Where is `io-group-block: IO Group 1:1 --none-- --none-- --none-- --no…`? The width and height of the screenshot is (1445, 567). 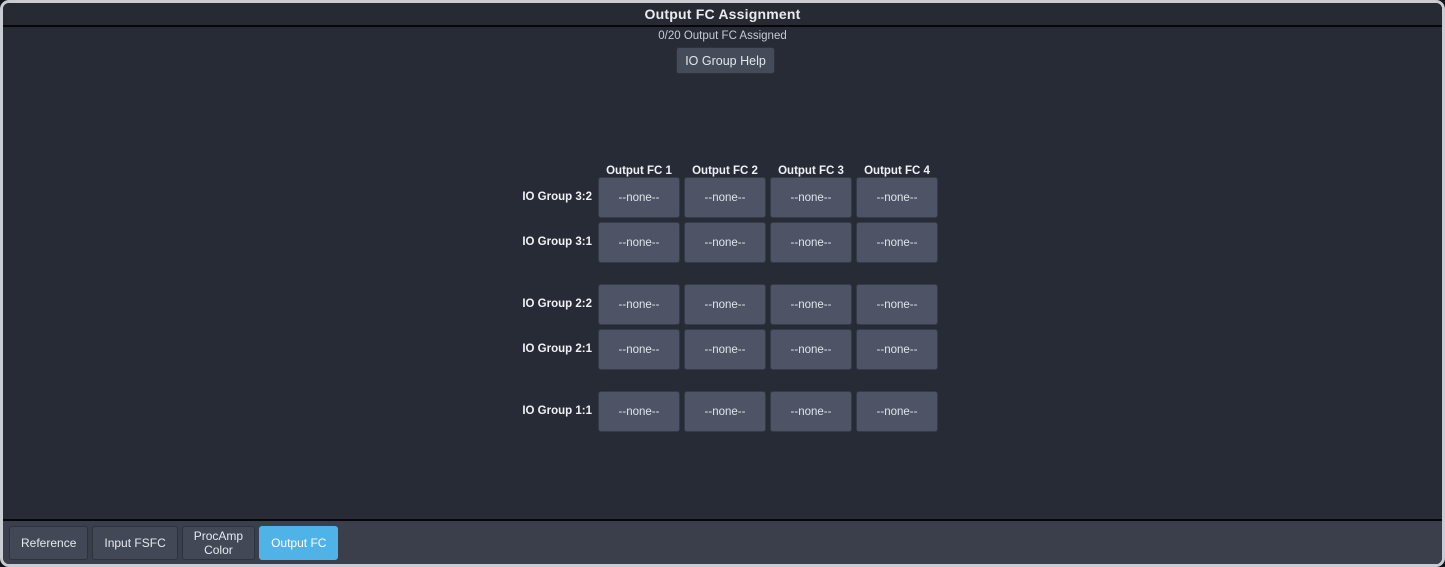
io-group-block: IO Group 1:1 --none-- --none-- --none-- --no… is located at coordinates (722, 411).